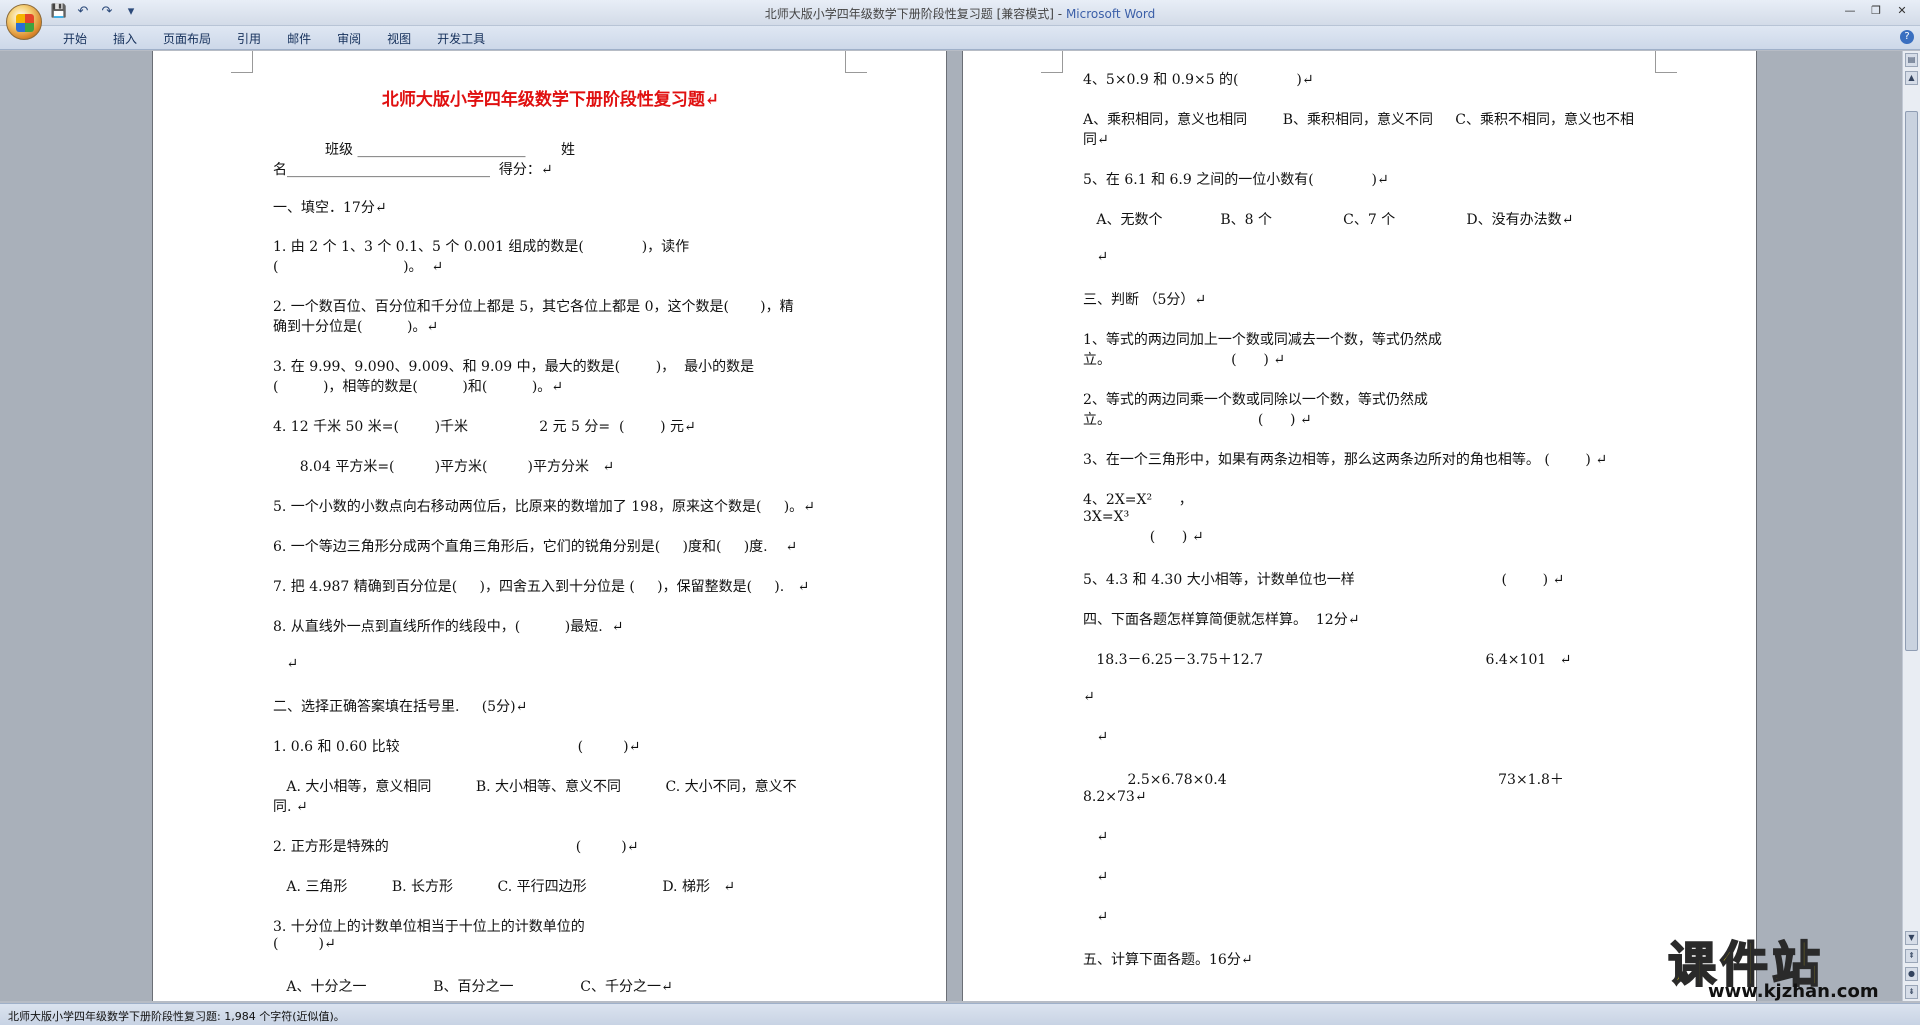 This screenshot has height=1025, width=1920. I want to click on tab-references: 引用, so click(249, 38).